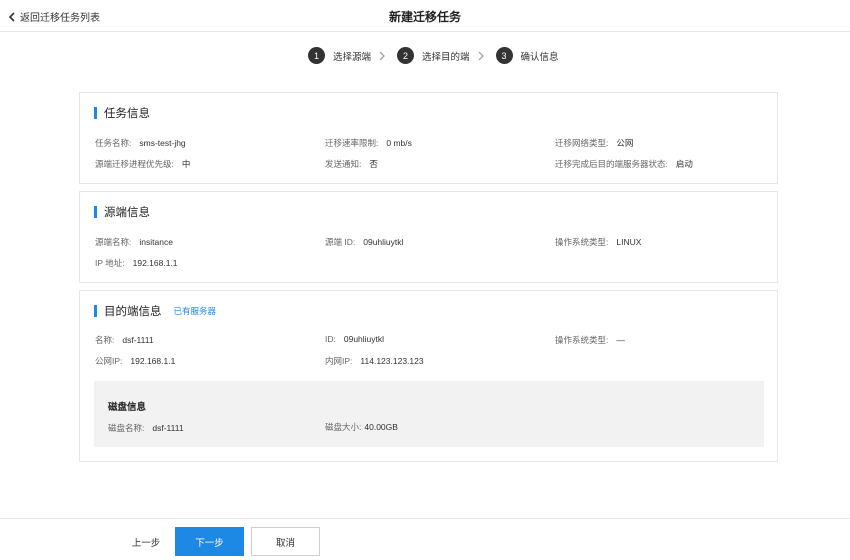  I want to click on footer-bar: 上一步 下一步 取消, so click(425, 539).